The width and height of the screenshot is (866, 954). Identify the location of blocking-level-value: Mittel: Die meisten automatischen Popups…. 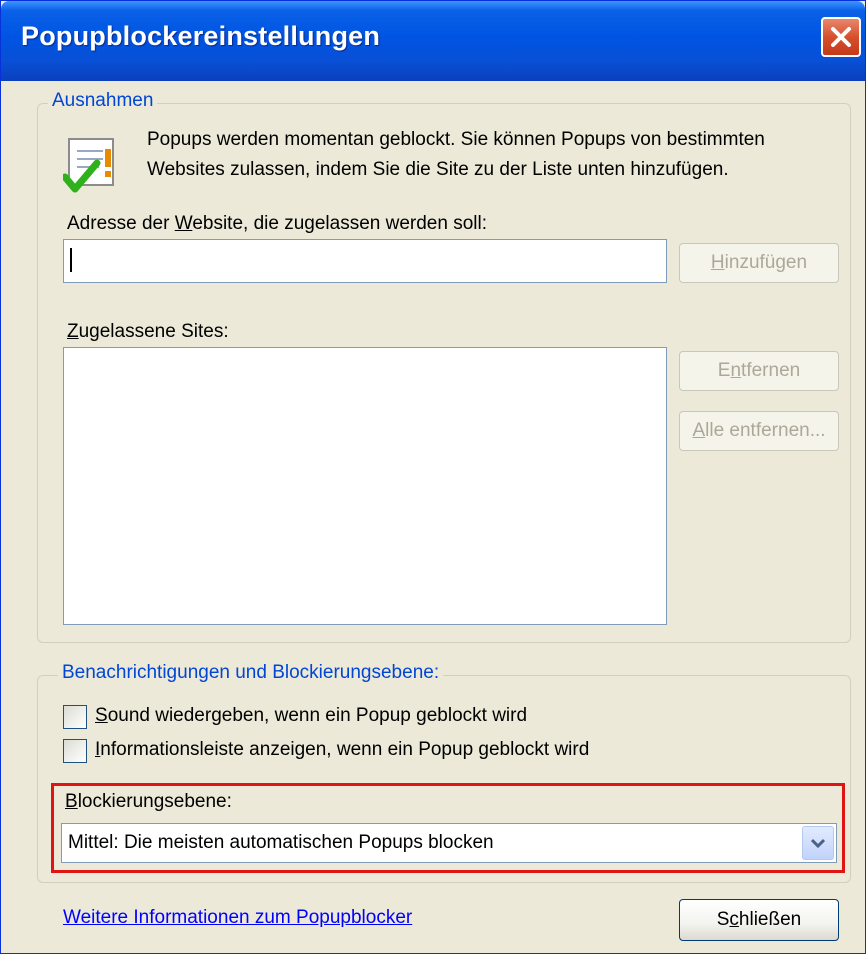
(281, 842).